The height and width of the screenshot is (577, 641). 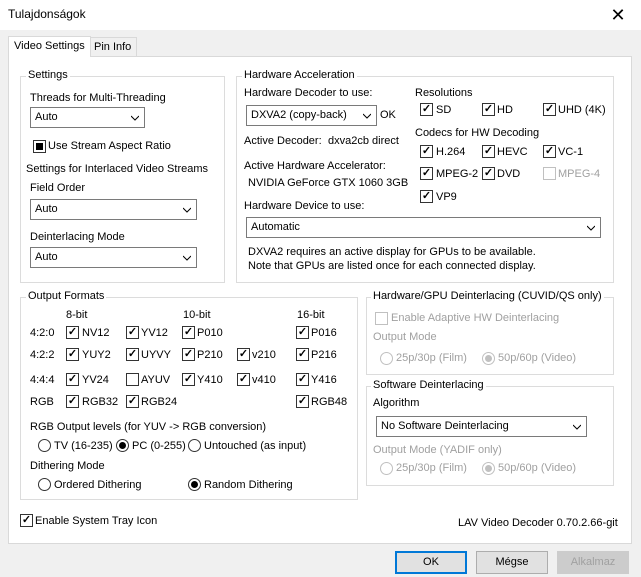 I want to click on sw-film-radio, so click(x=386, y=468).